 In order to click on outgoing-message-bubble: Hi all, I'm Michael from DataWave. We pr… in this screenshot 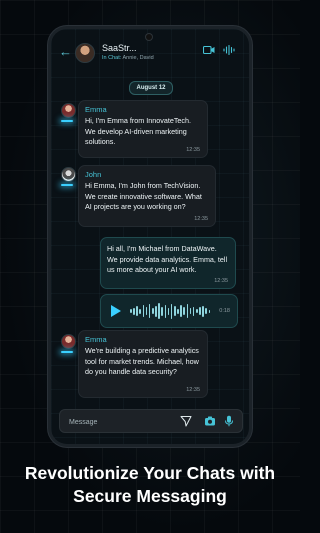, I will do `click(168, 263)`.